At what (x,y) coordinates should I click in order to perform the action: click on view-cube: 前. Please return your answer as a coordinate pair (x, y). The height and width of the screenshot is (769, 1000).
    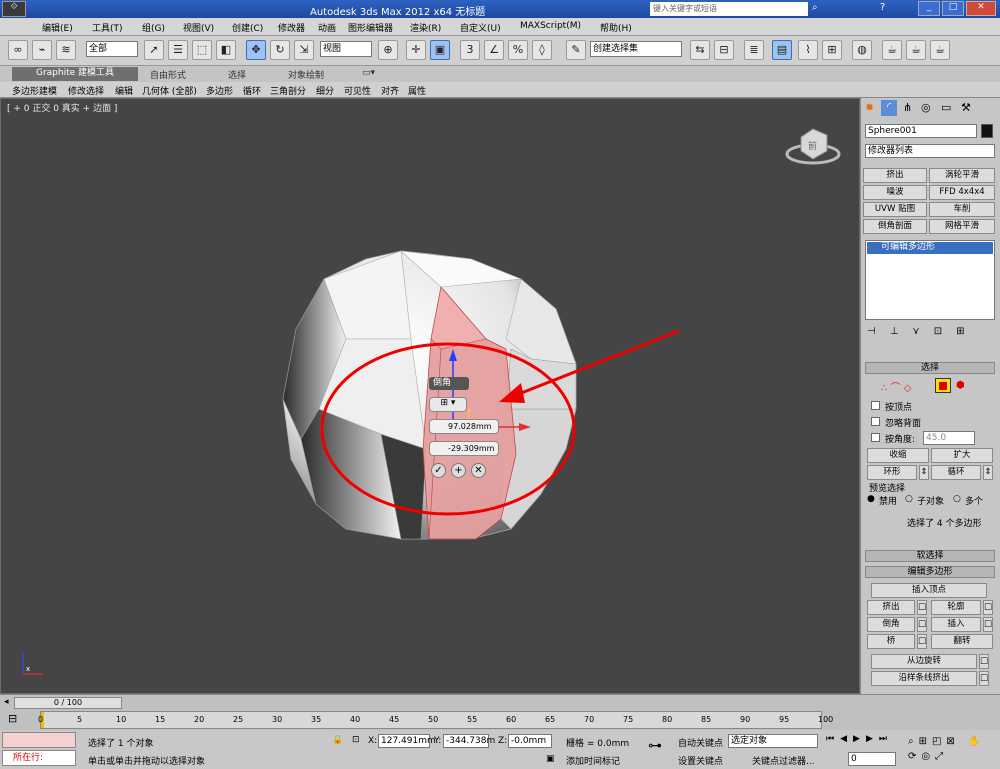
    Looking at the image, I should click on (813, 146).